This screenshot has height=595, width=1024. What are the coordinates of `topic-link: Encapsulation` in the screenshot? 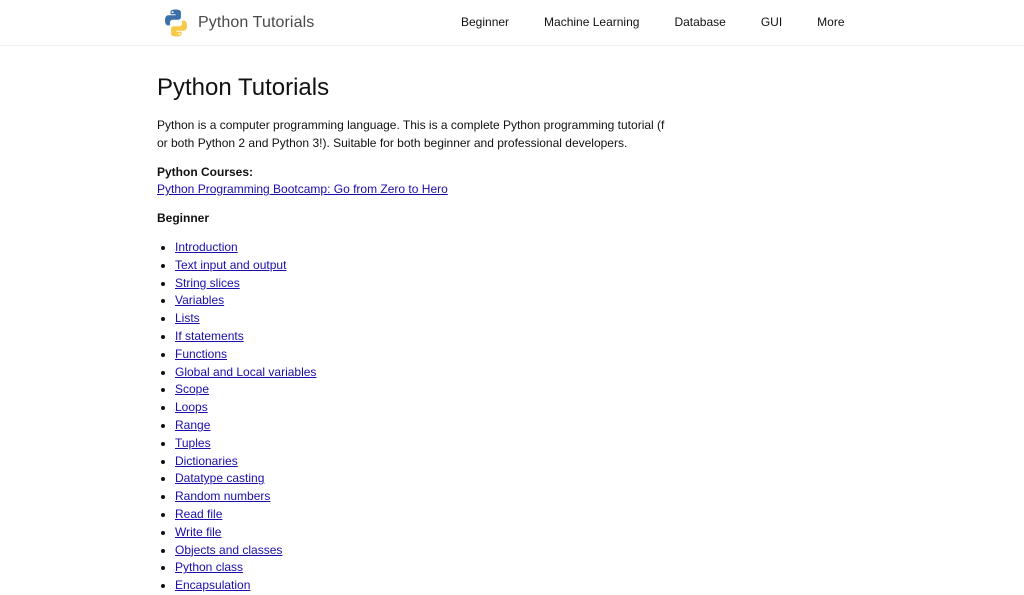 It's located at (212, 585).